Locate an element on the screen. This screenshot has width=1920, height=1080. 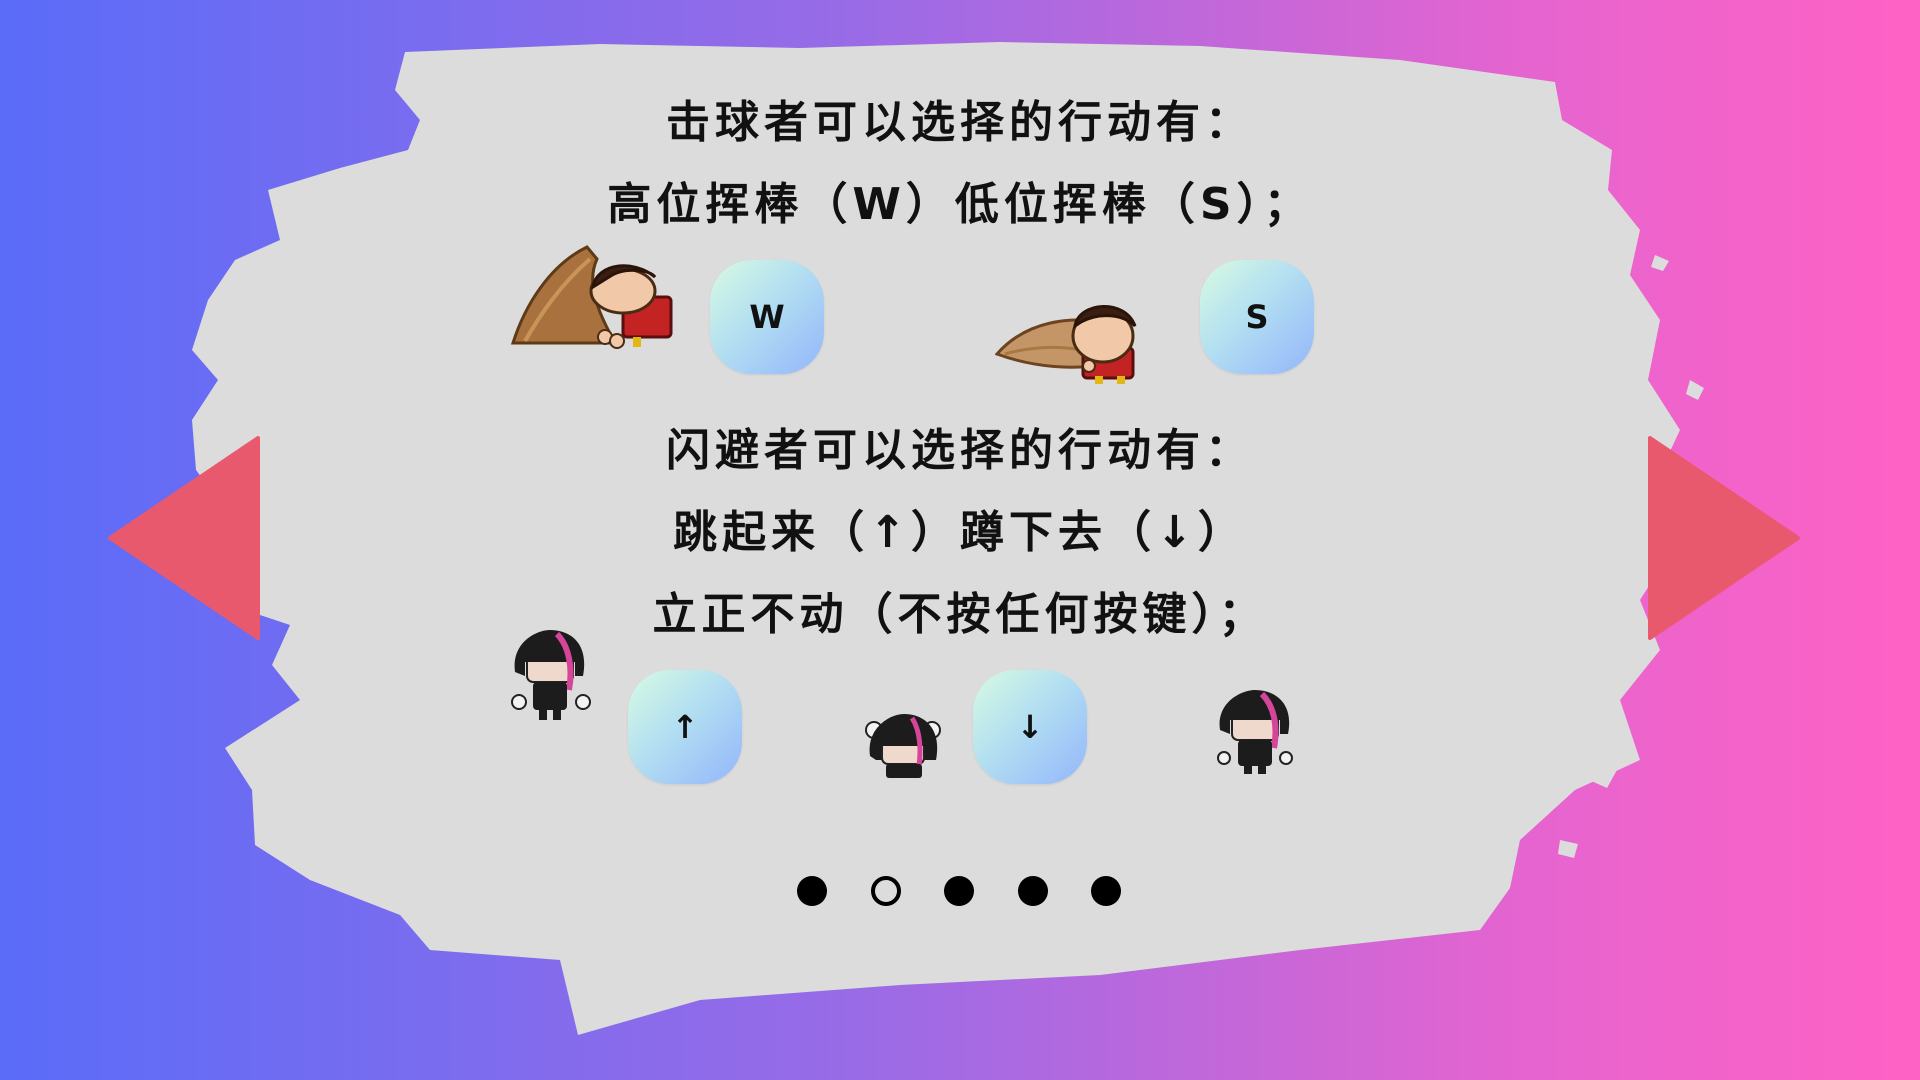
dodger-stand-sprite is located at coordinates (1255, 732).